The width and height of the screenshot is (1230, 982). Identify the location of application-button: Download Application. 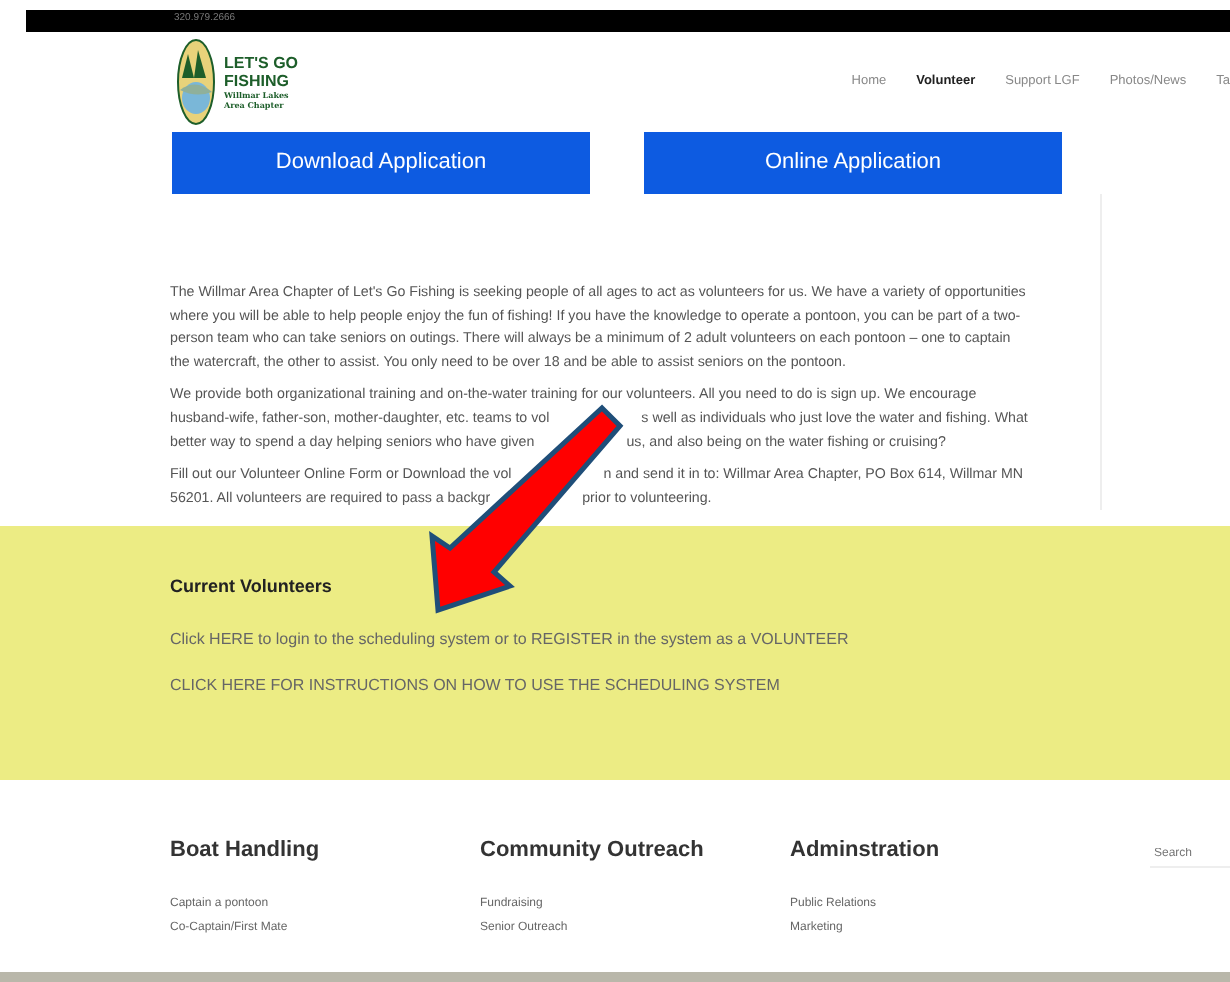
(381, 163).